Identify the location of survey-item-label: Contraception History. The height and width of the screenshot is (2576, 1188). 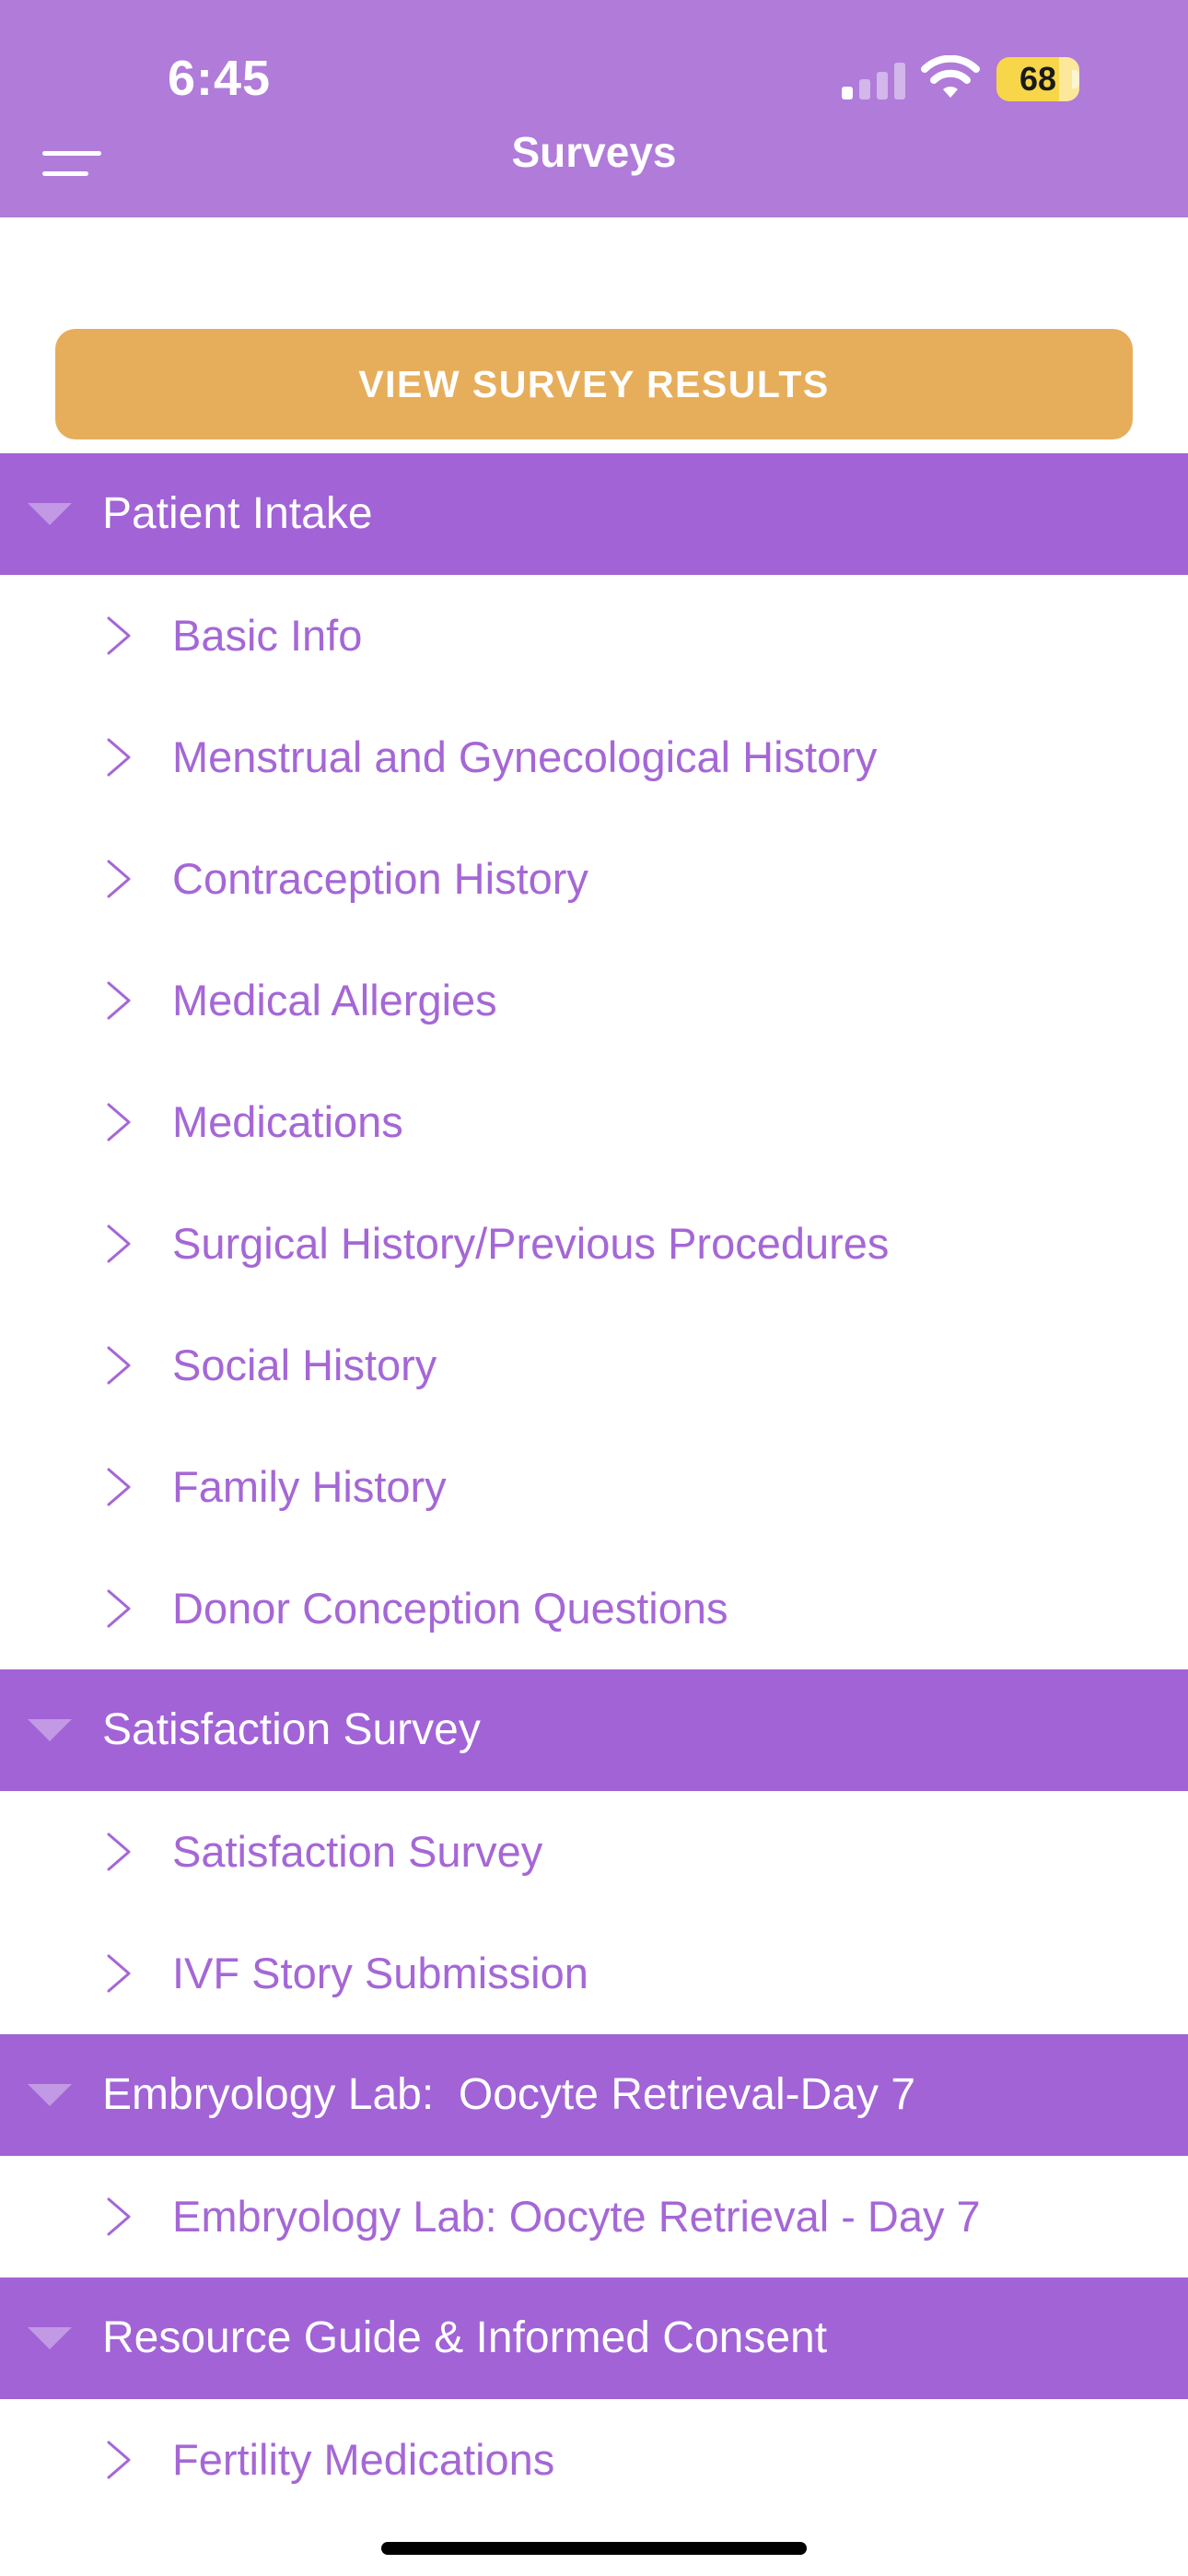
(380, 878).